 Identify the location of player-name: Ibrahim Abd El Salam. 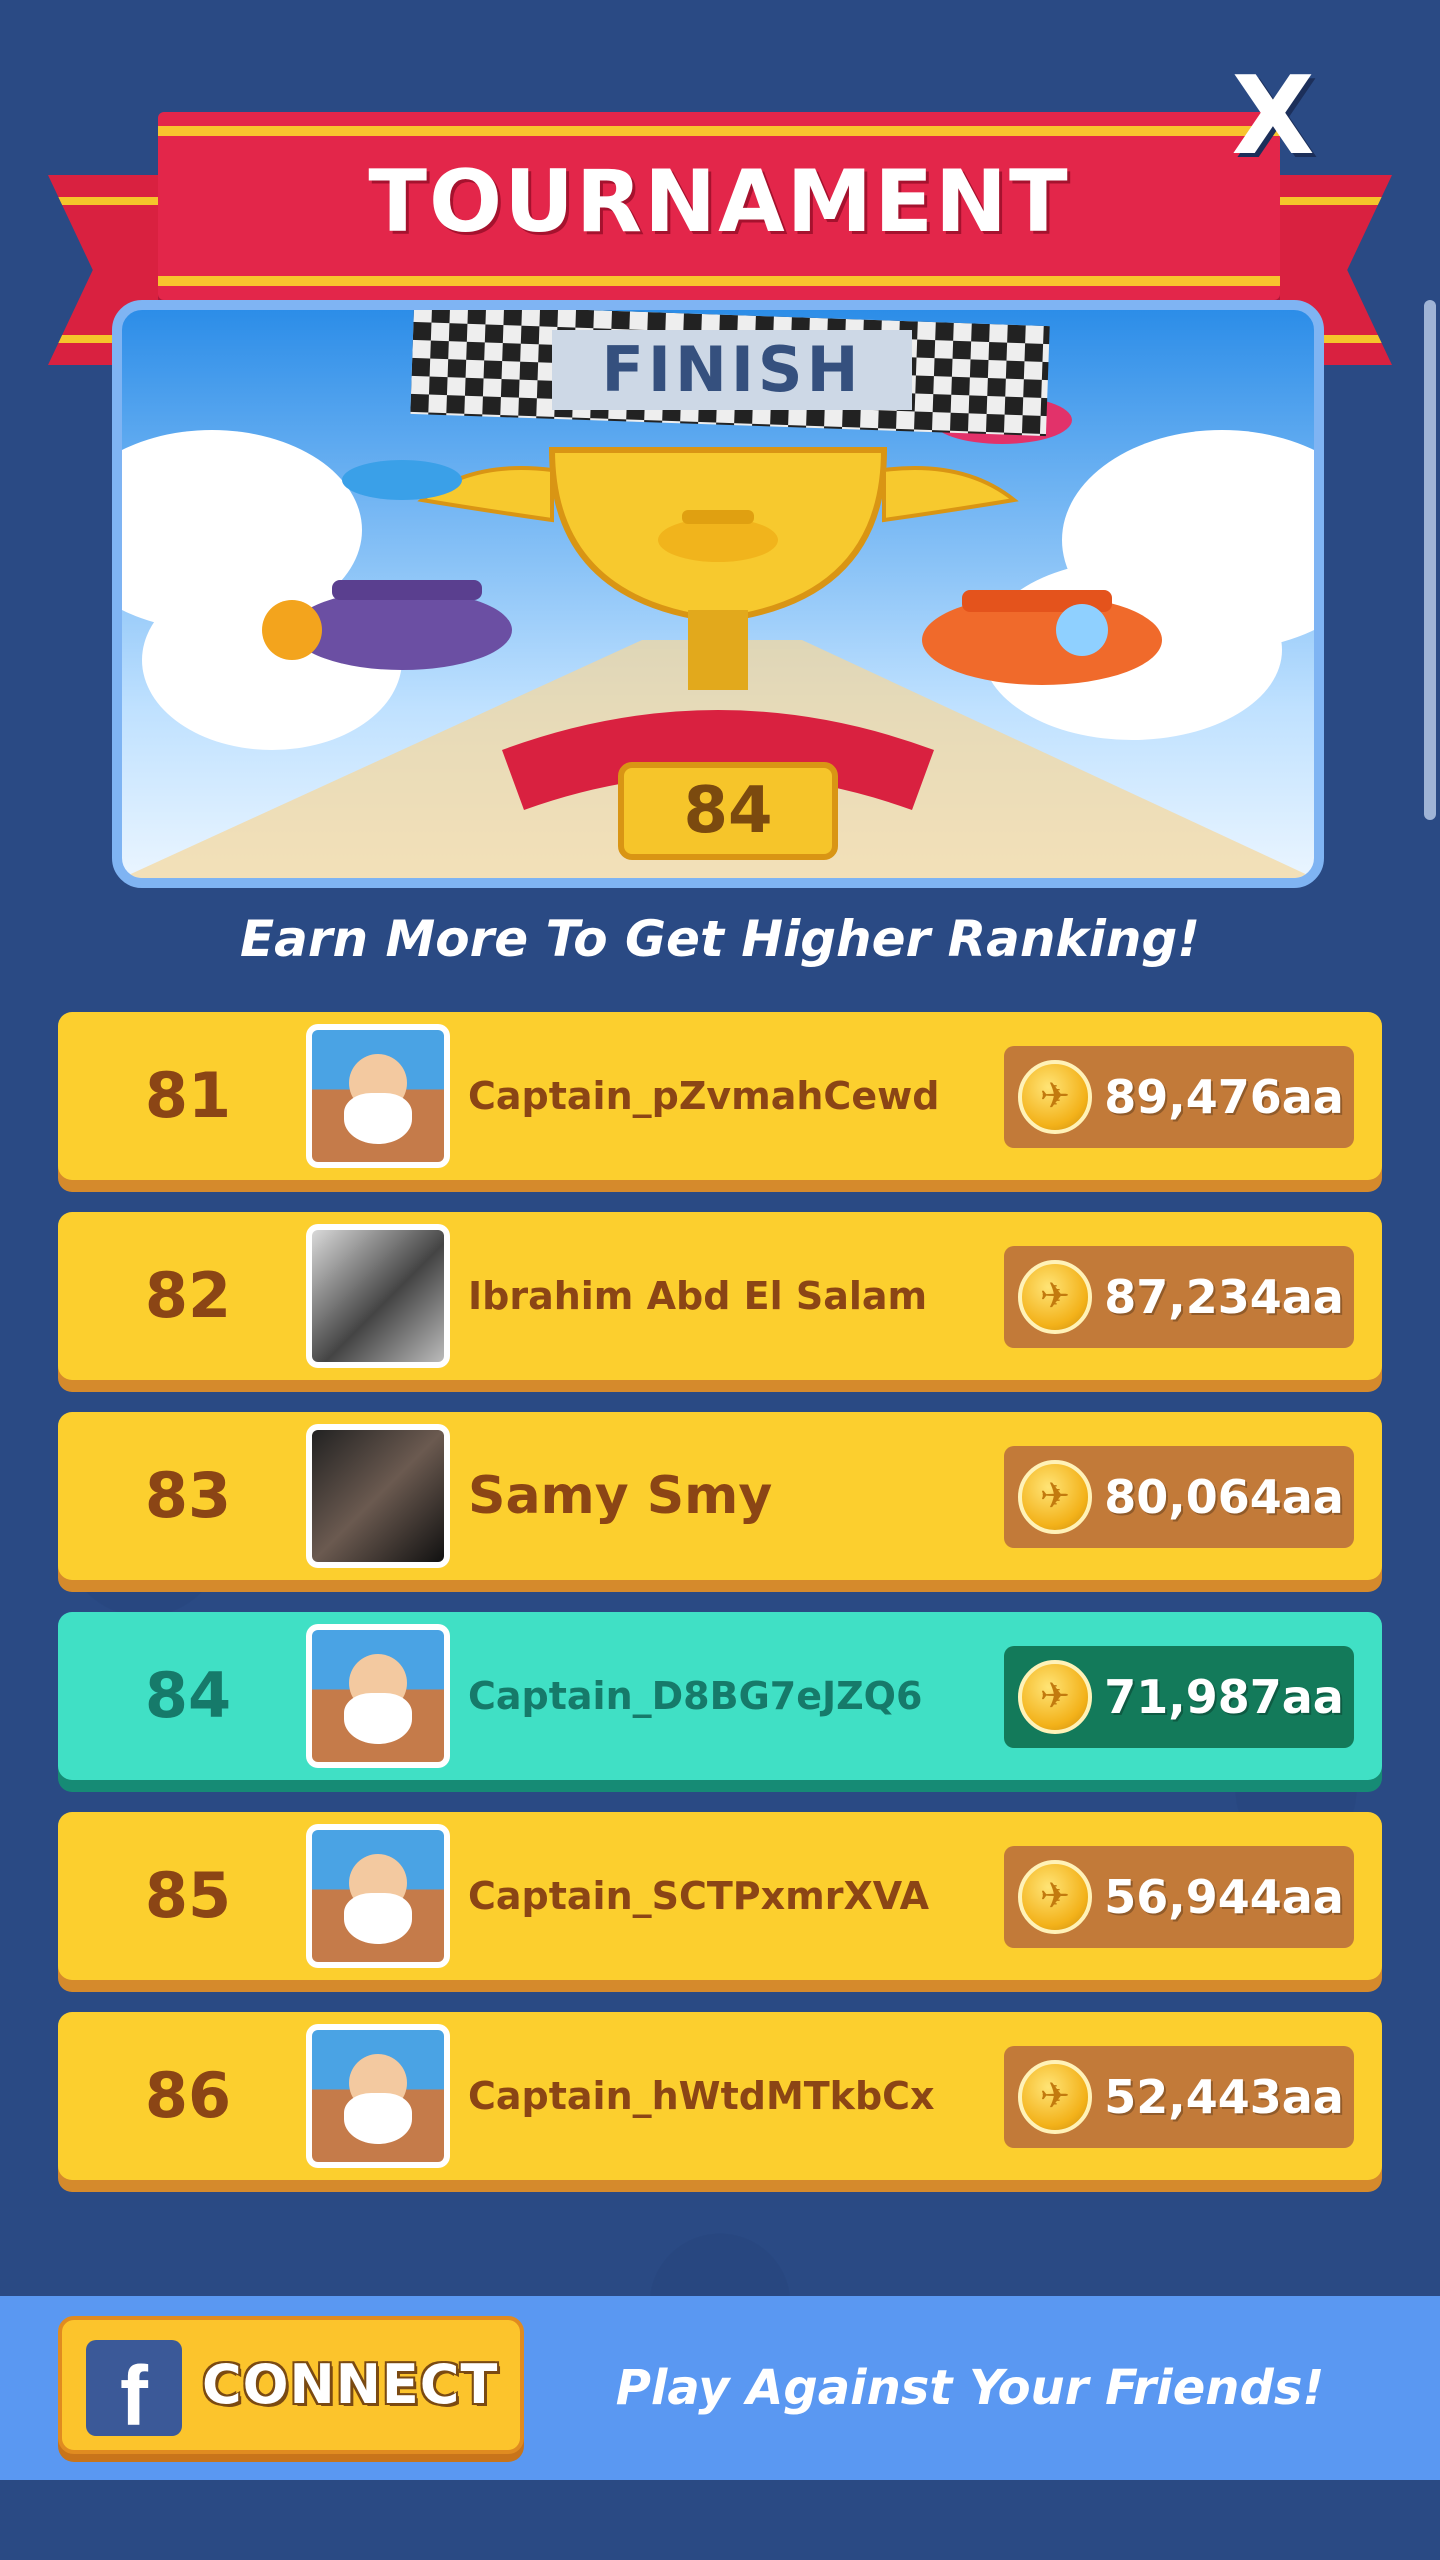
(698, 1296).